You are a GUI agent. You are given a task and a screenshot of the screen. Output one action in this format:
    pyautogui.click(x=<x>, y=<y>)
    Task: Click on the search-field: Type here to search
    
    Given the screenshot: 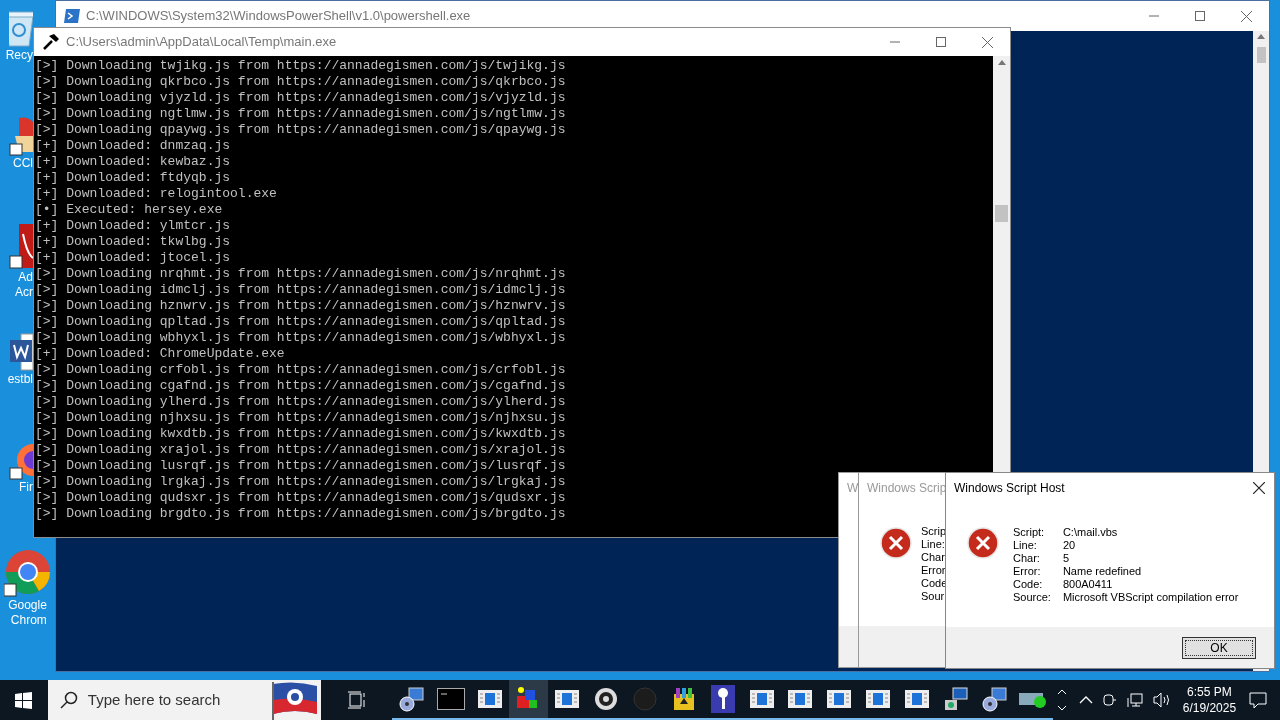 What is the action you would take?
    pyautogui.click(x=184, y=700)
    